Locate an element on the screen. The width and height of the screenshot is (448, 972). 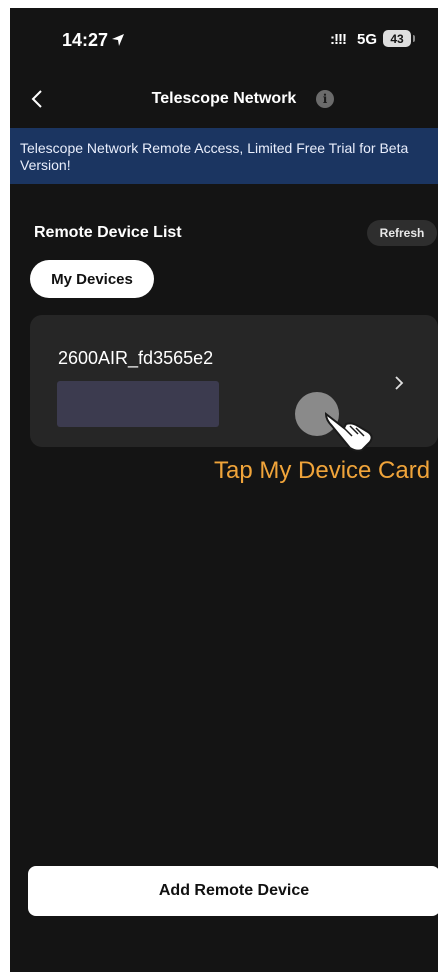
refresh-button: Refresh is located at coordinates (402, 233).